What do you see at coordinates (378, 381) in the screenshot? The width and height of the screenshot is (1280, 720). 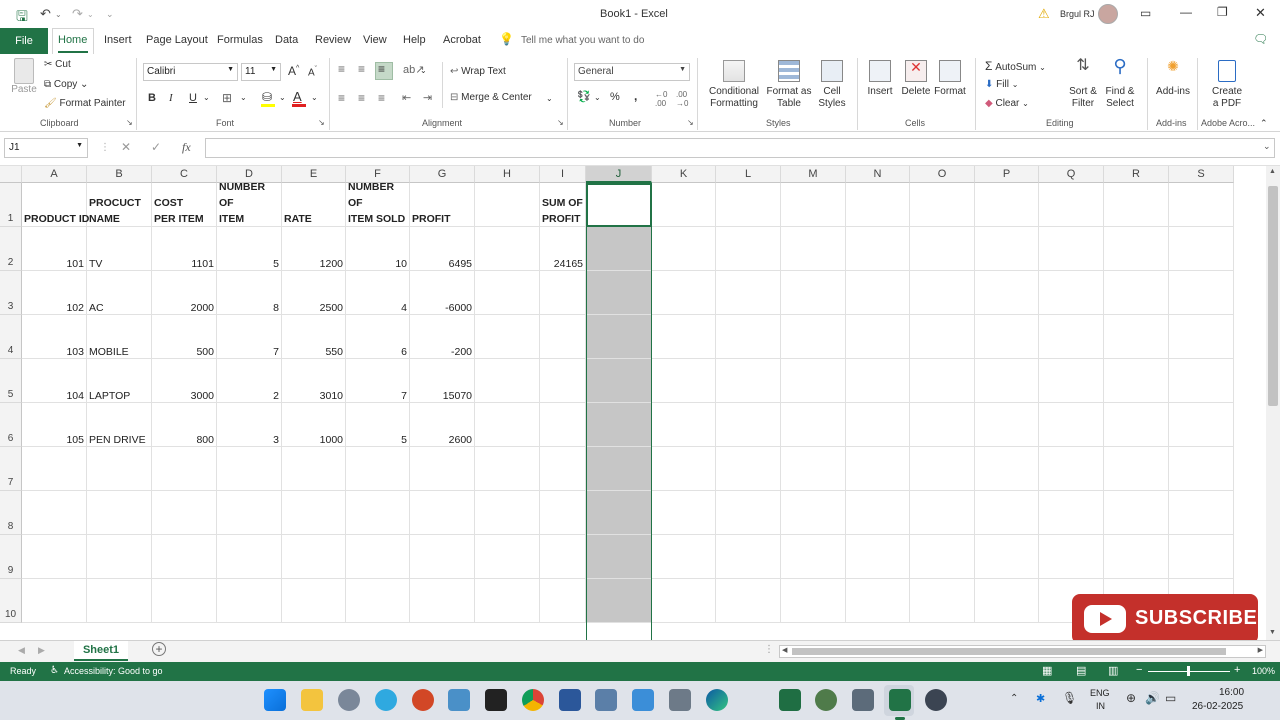 I see `table-cell-sold: 7` at bounding box center [378, 381].